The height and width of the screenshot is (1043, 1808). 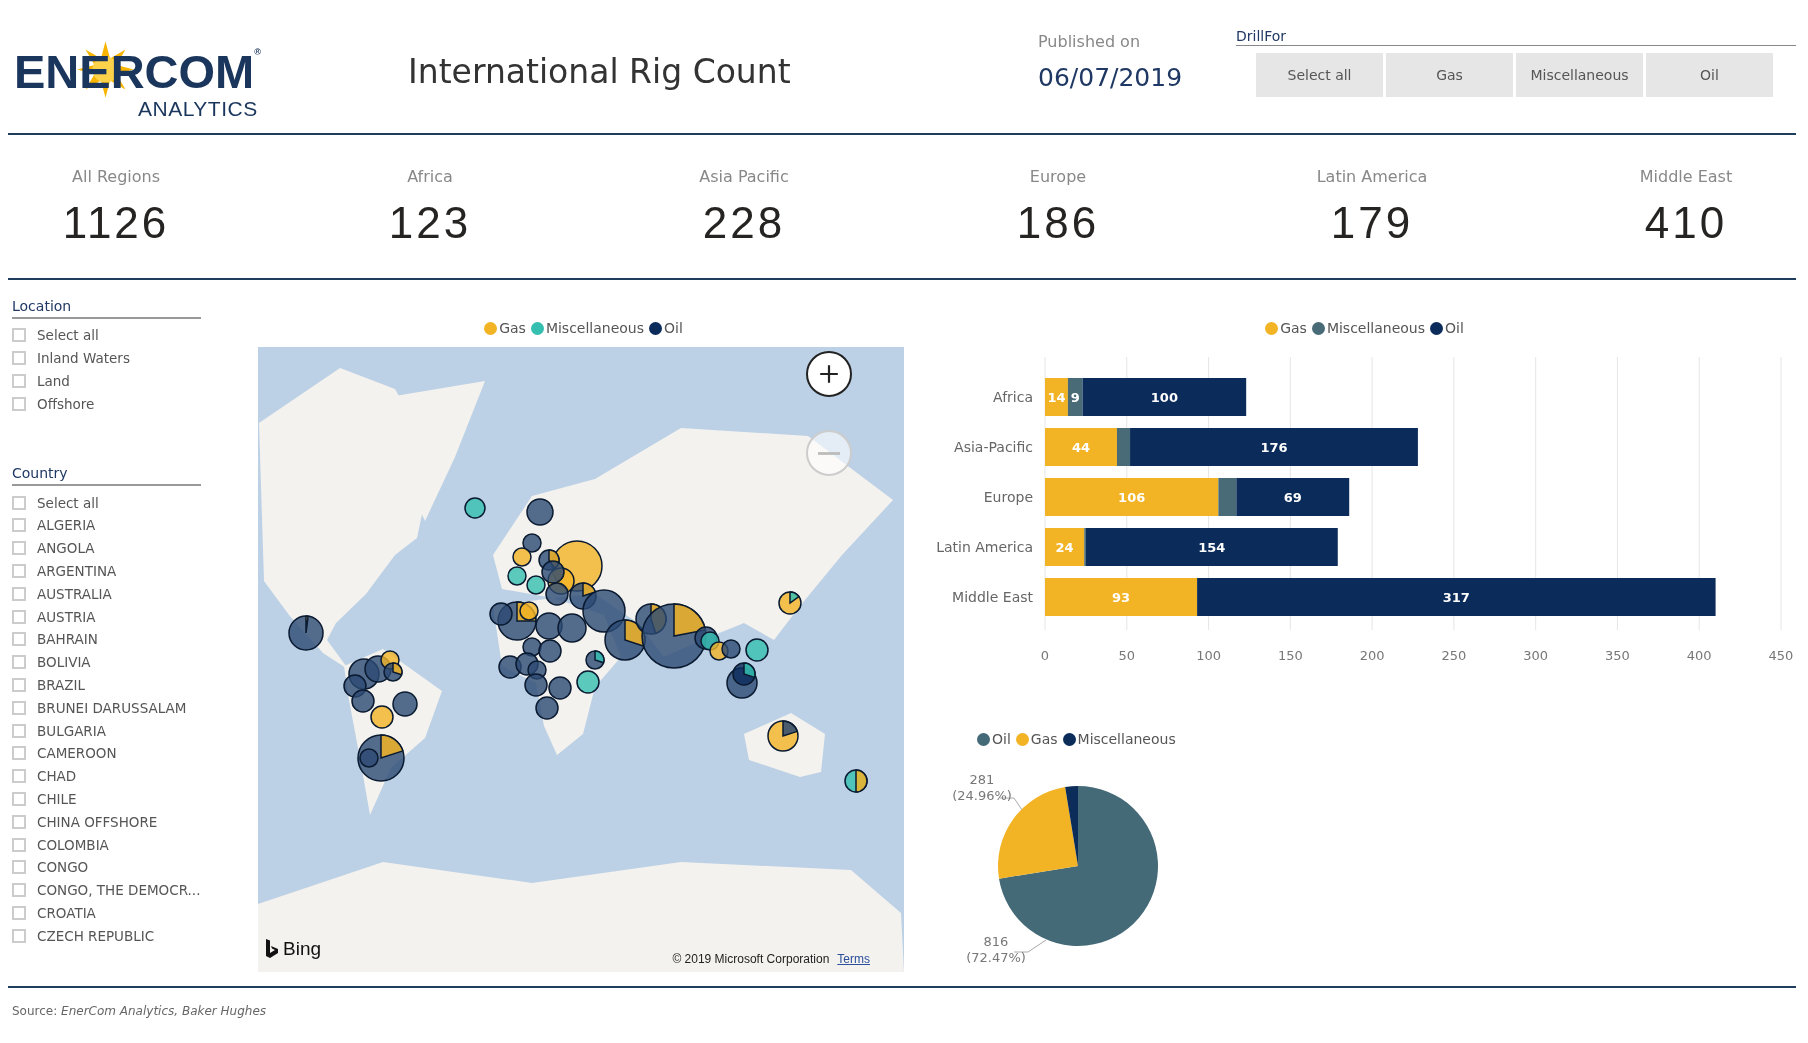 I want to click on kpi-label: Middle East, so click(x=1686, y=176).